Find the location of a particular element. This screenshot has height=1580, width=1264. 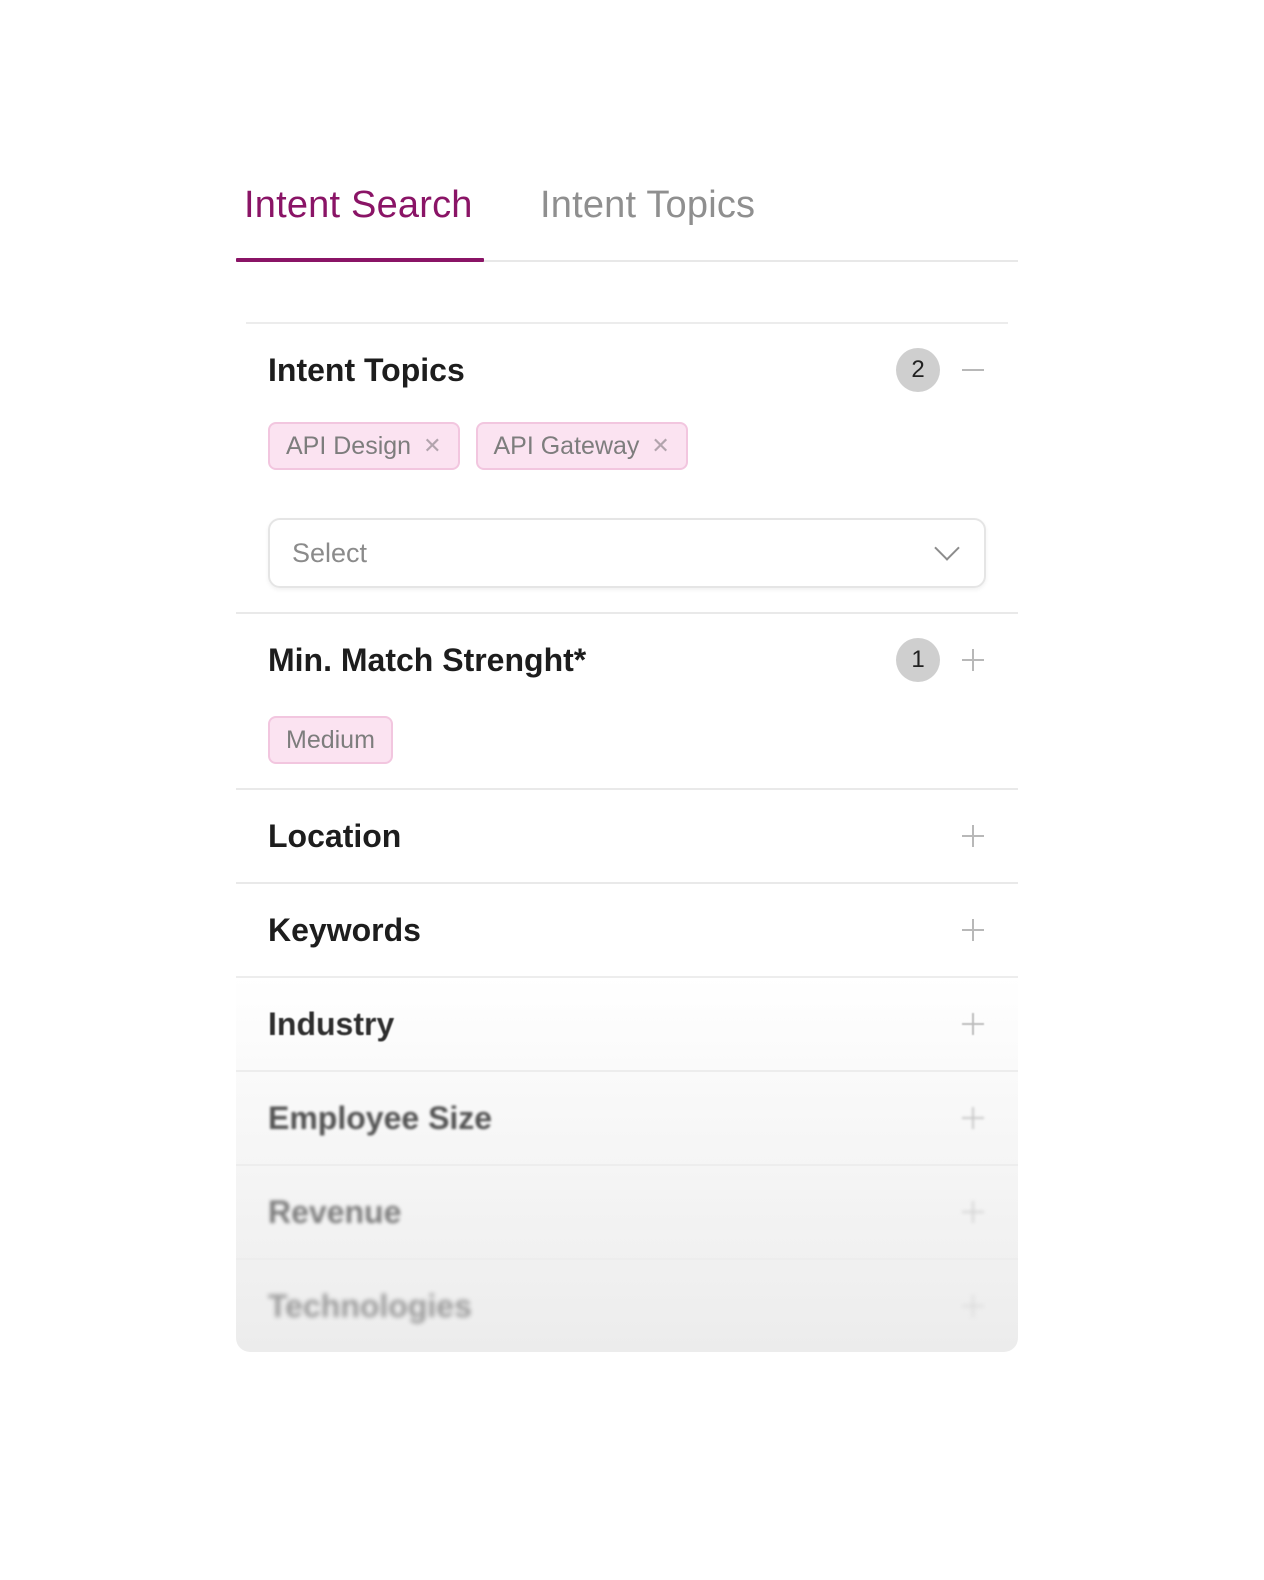

section-revenue-header: Revenue is located at coordinates (627, 1212).